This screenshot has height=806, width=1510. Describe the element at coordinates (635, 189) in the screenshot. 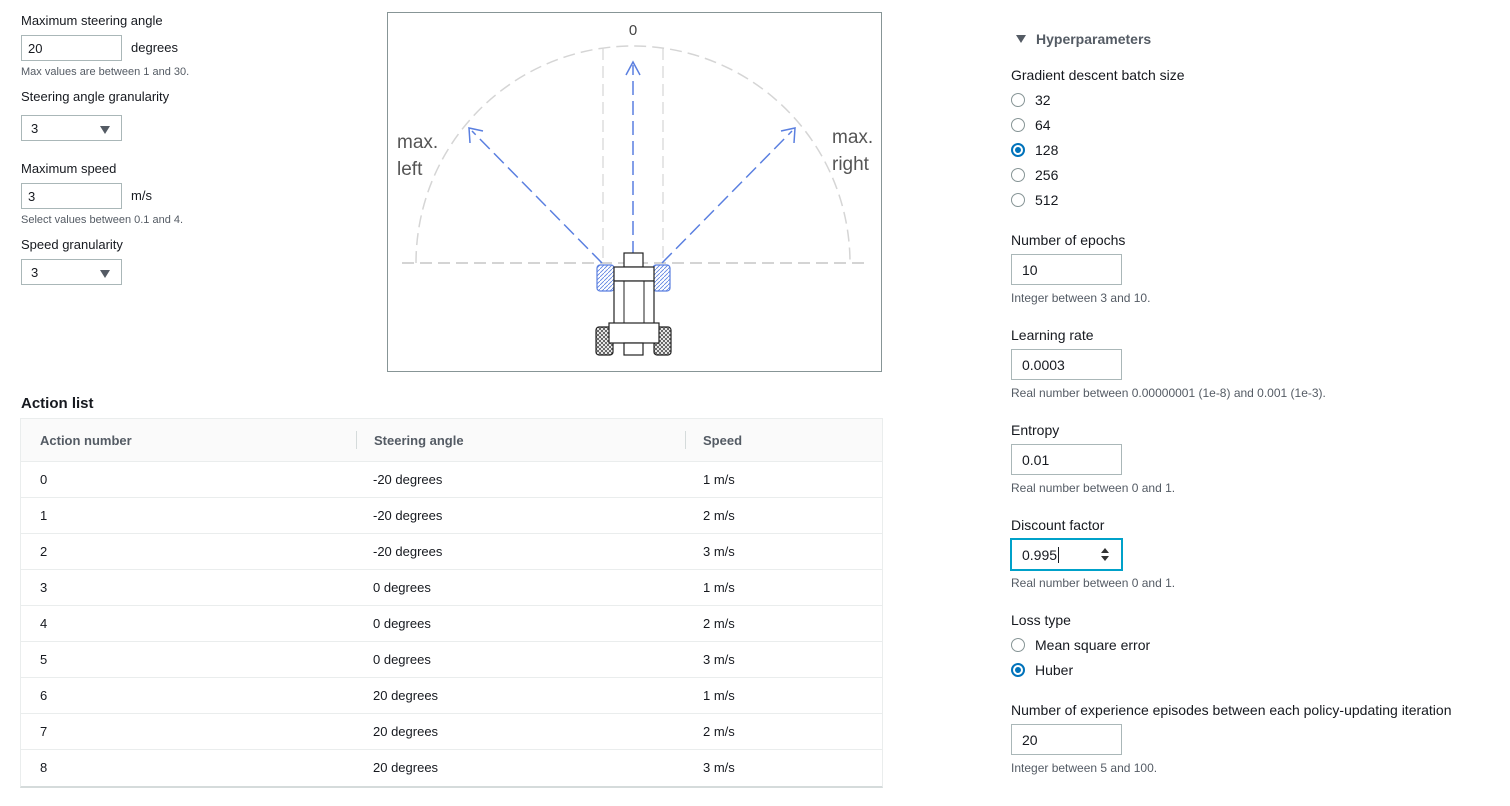

I see `action-space-svg: 0 max. left max. right` at that location.